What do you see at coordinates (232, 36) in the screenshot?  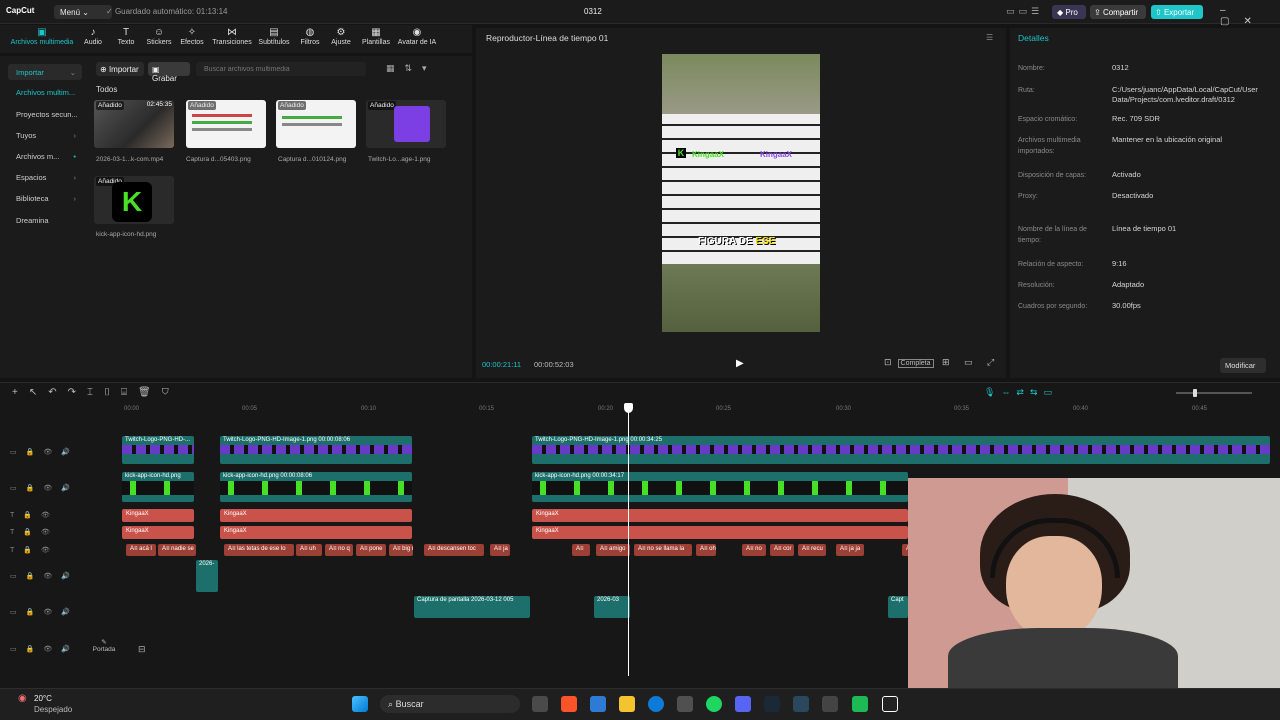 I see `tool-transitions: ⋈ Transiciones` at bounding box center [232, 36].